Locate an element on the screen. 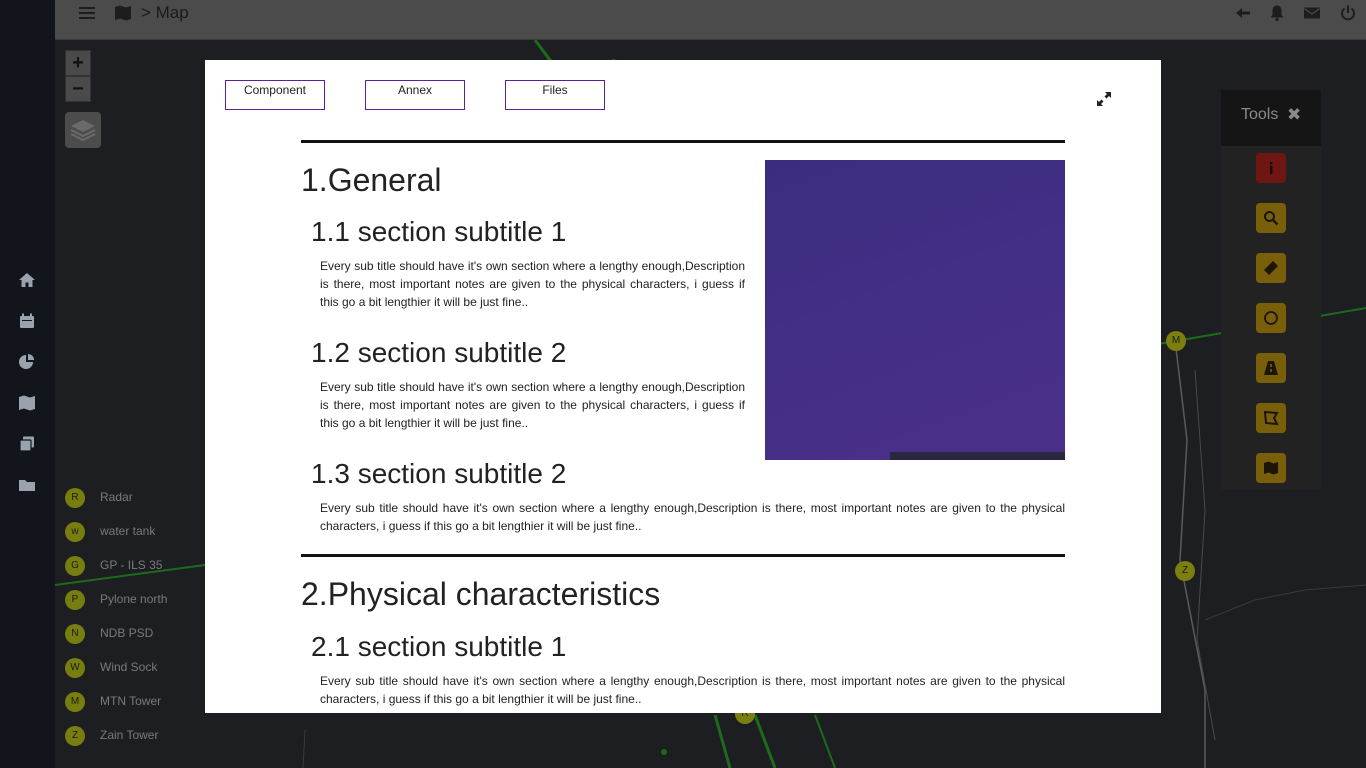 The image size is (1366, 768). tab-annex: Annex is located at coordinates (415, 95).